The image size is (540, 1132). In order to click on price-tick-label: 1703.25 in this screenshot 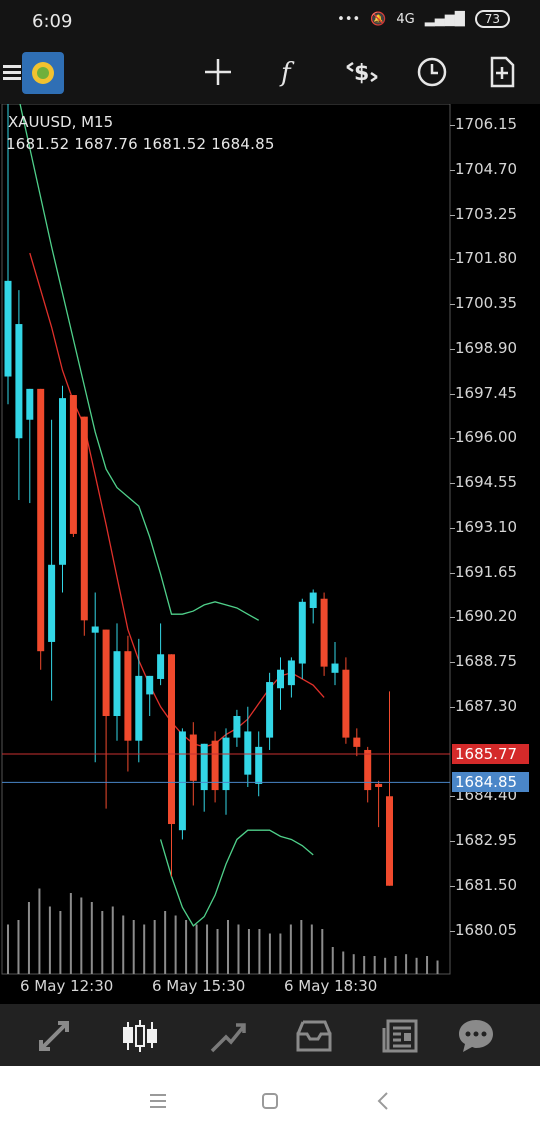, I will do `click(486, 213)`.